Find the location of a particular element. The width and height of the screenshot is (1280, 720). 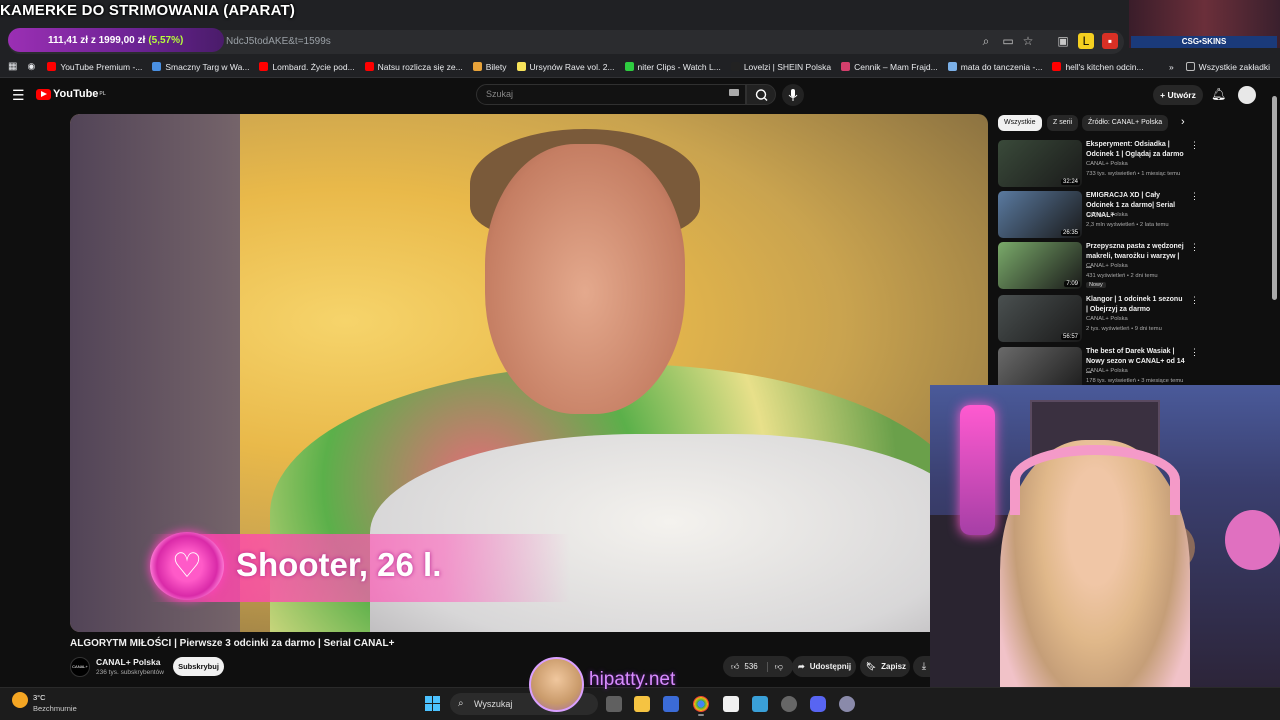

search-input: Szukaj is located at coordinates (611, 94).